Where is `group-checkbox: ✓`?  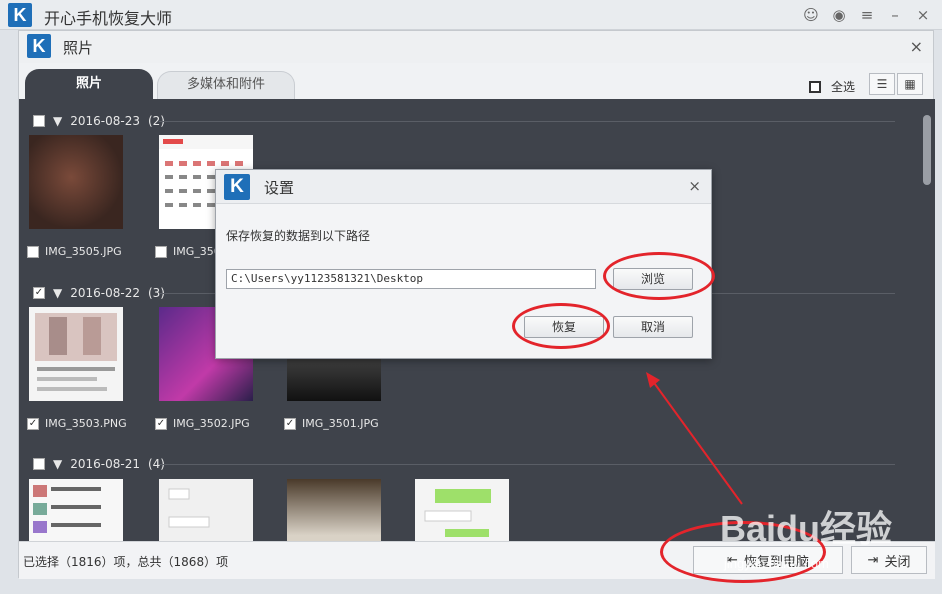 group-checkbox: ✓ is located at coordinates (39, 293).